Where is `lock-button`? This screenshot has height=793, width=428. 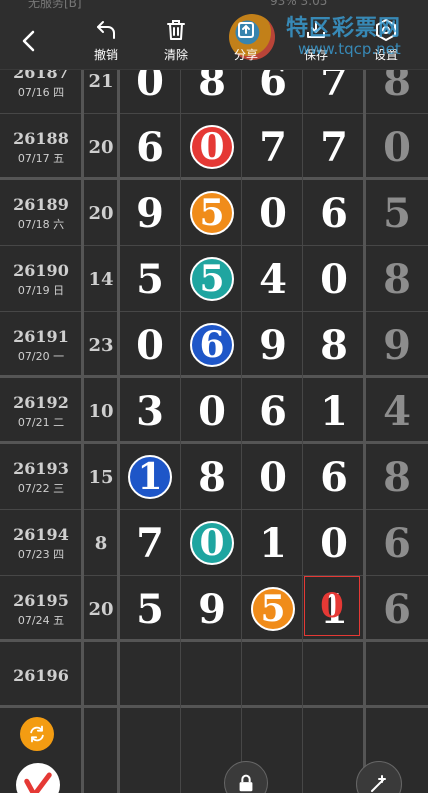 lock-button is located at coordinates (246, 777).